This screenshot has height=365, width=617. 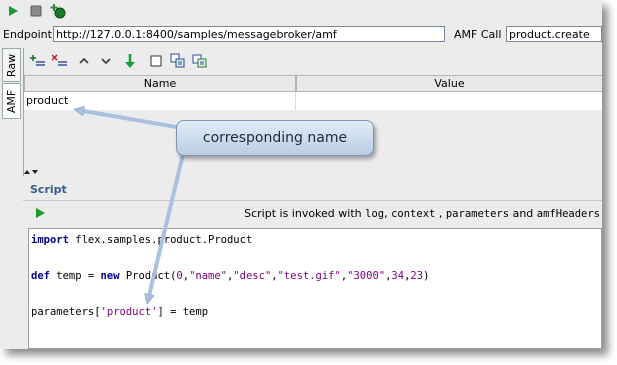 I want to click on run-hint-var-amfheaders: amfHeaders, so click(x=568, y=214).